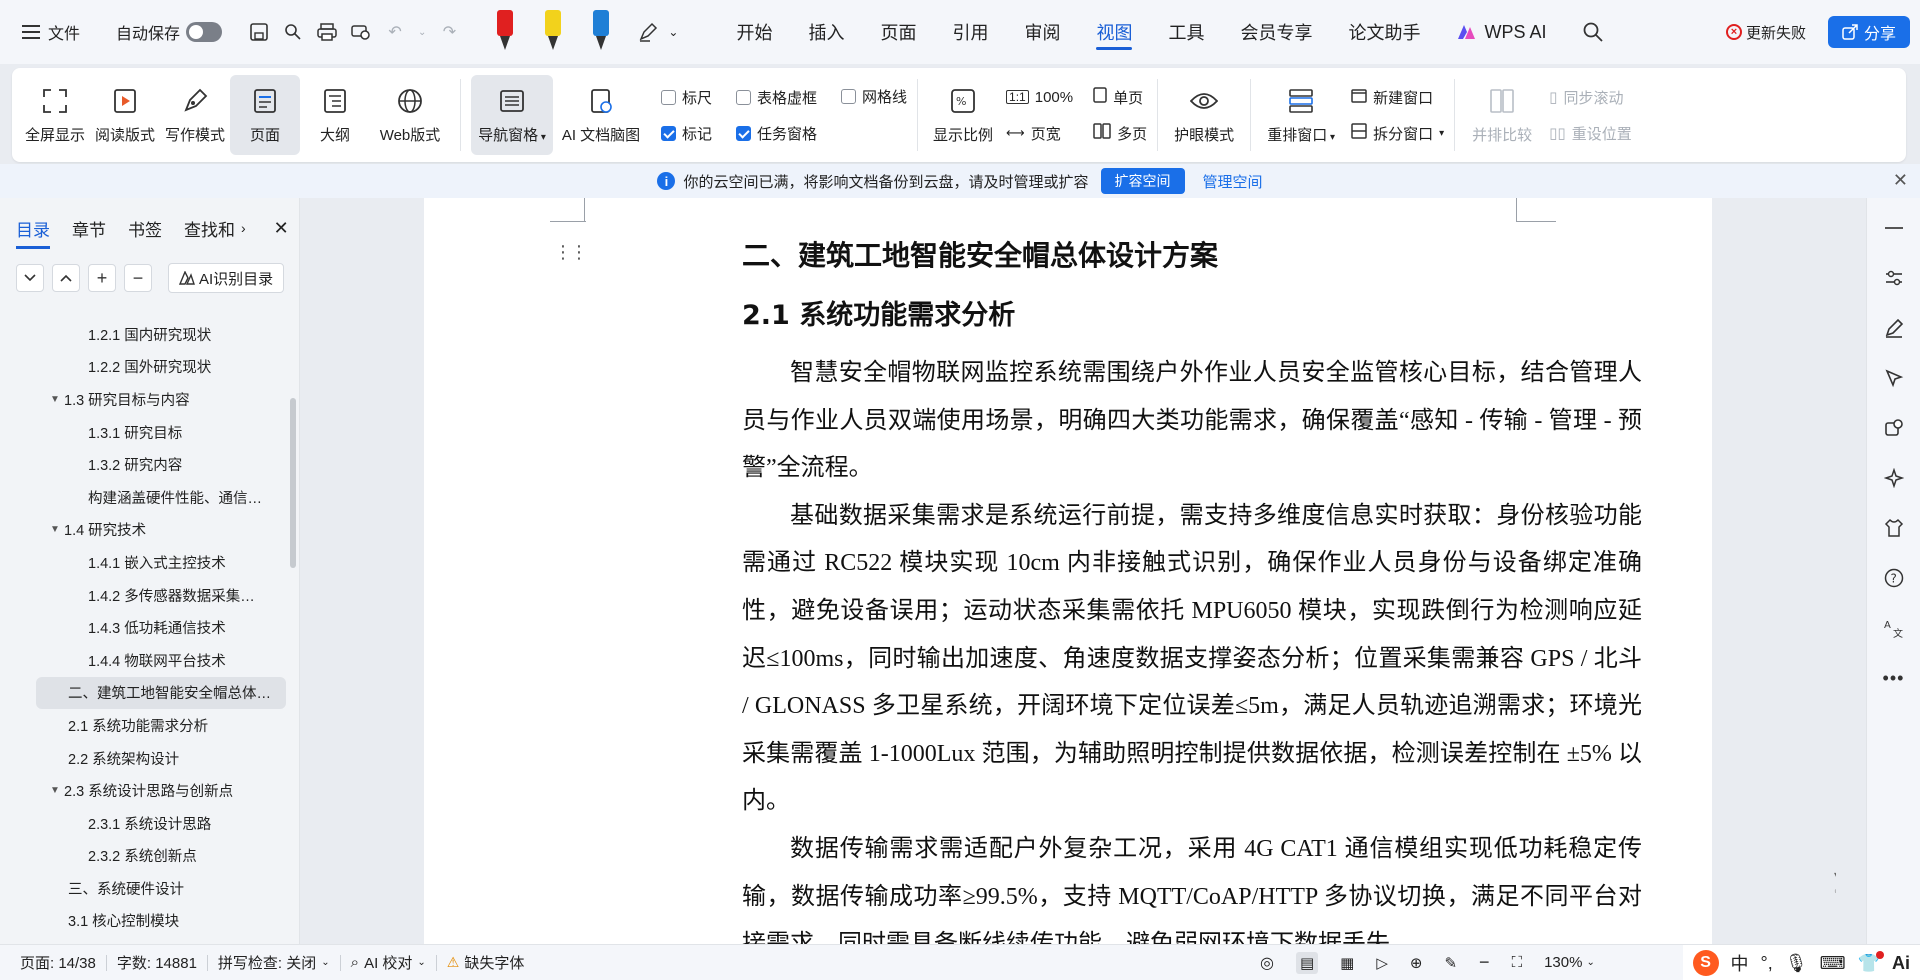 Image resolution: width=1920 pixels, height=980 pixels. Describe the element at coordinates (1894, 578) in the screenshot. I see `help-icon: ?` at that location.